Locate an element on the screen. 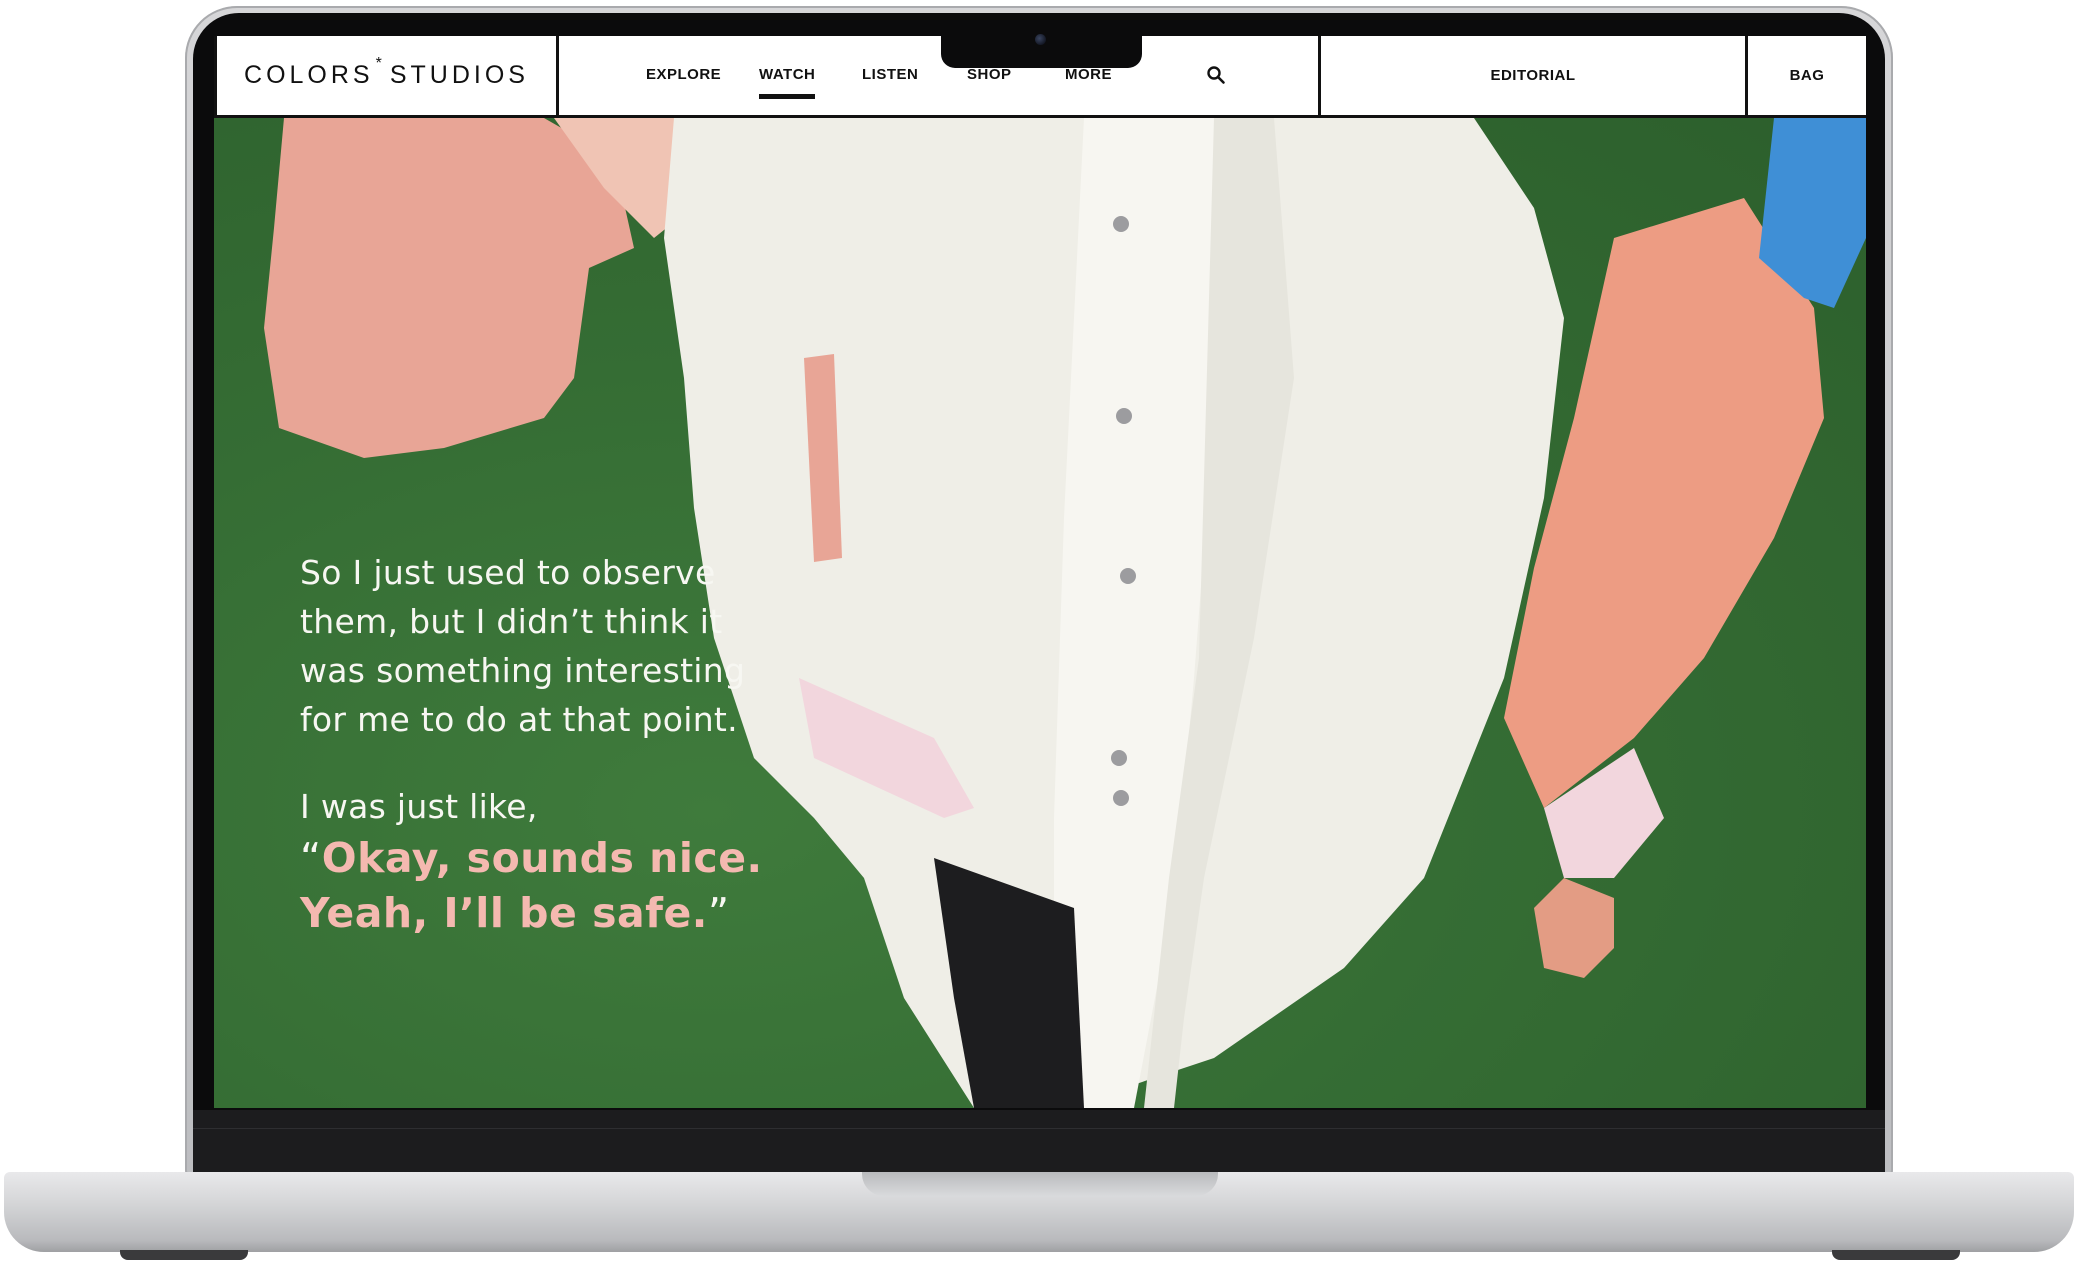 This screenshot has height=1264, width=2078. laptop-foot-right is located at coordinates (1896, 1255).